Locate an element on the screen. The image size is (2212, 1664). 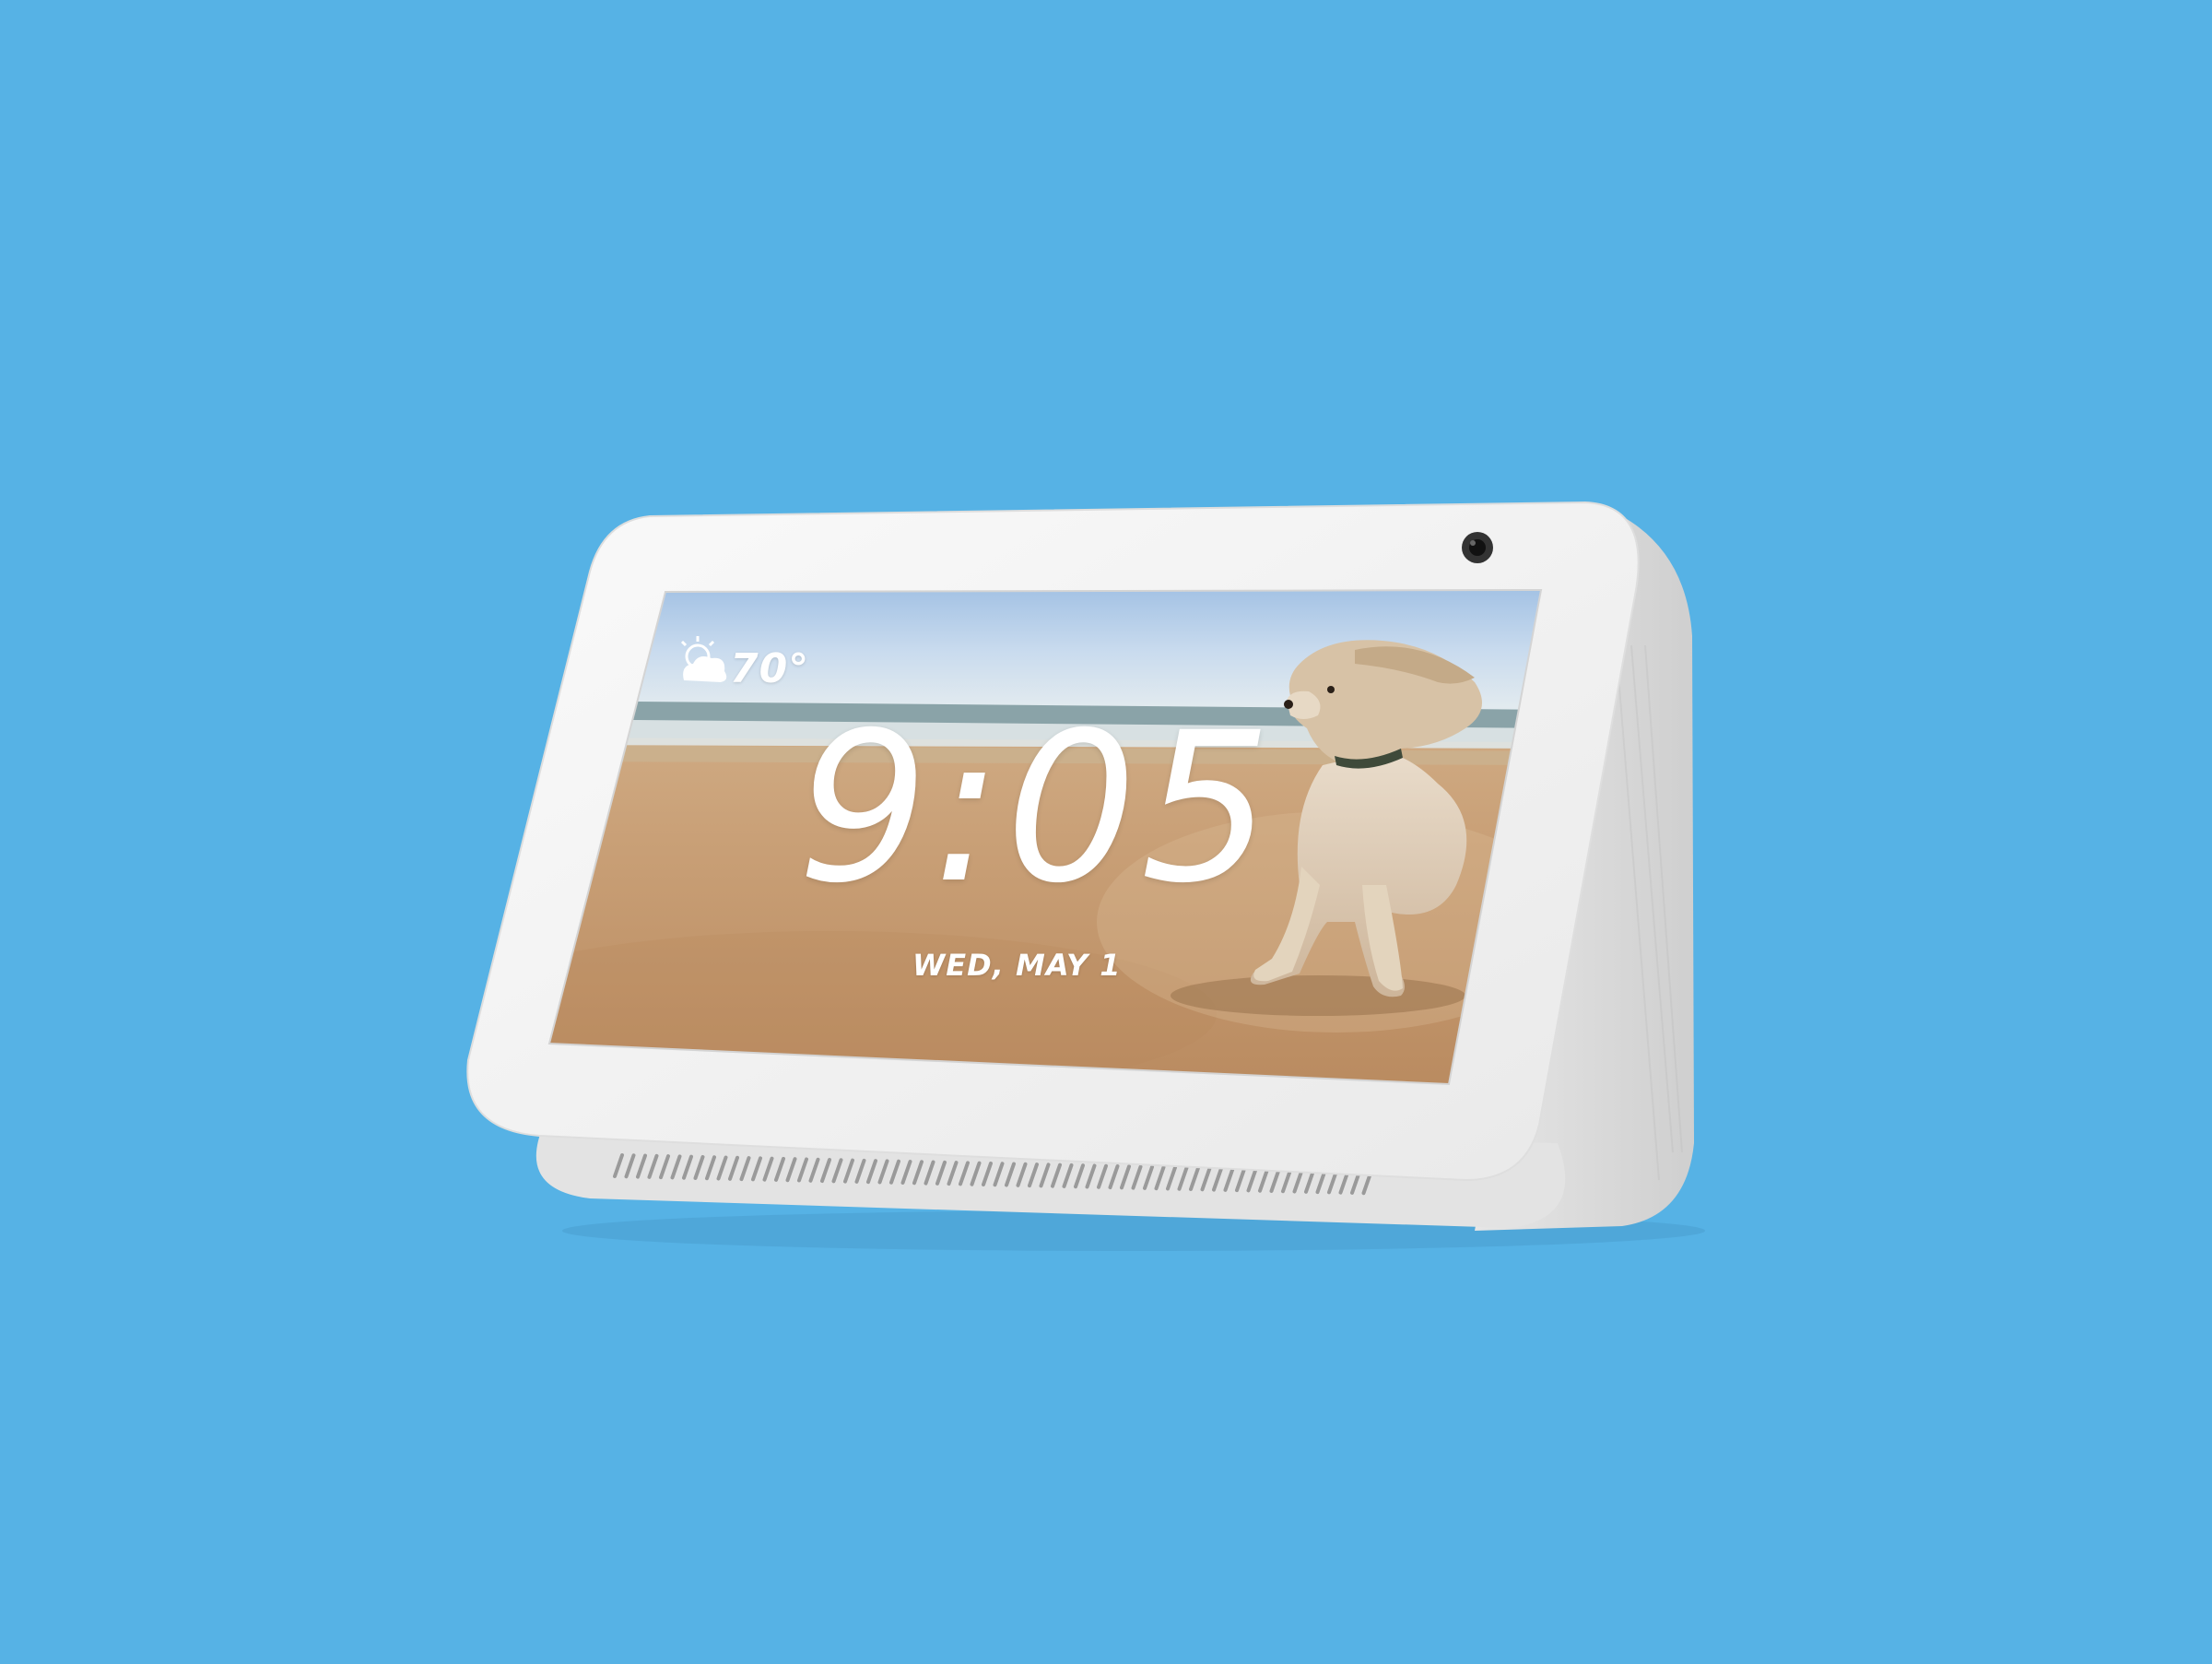
clock-time: 9:05 is located at coordinates (1037, 808).